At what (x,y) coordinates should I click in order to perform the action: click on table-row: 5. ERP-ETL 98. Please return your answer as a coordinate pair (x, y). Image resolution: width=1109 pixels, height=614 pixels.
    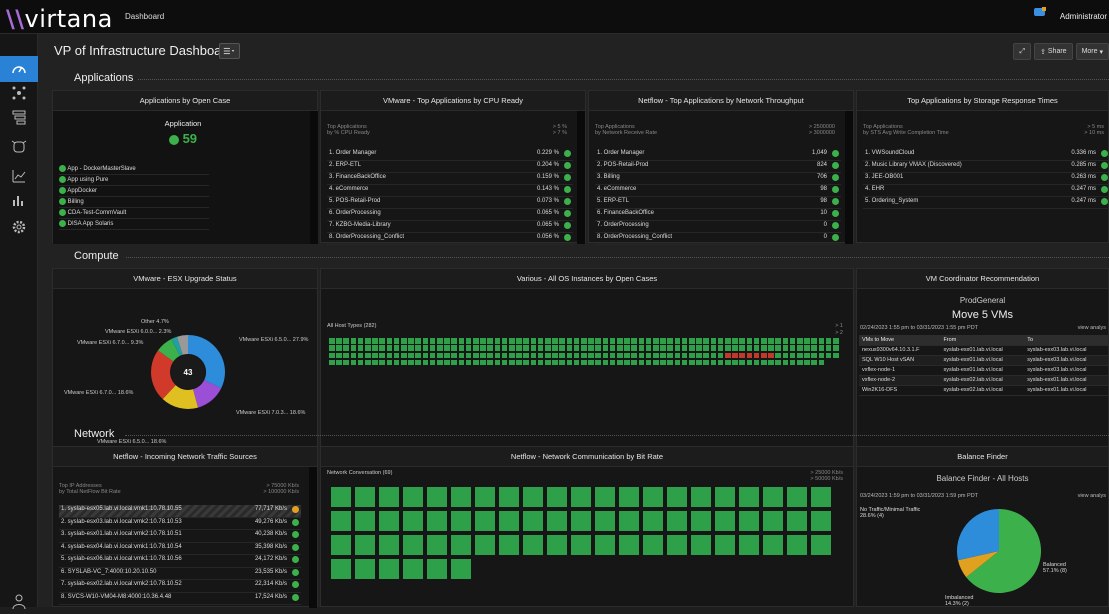
    Looking at the image, I should click on (718, 203).